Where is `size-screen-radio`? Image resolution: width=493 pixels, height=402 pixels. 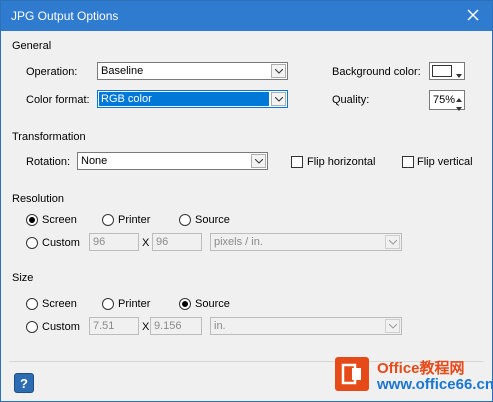 size-screen-radio is located at coordinates (32, 304).